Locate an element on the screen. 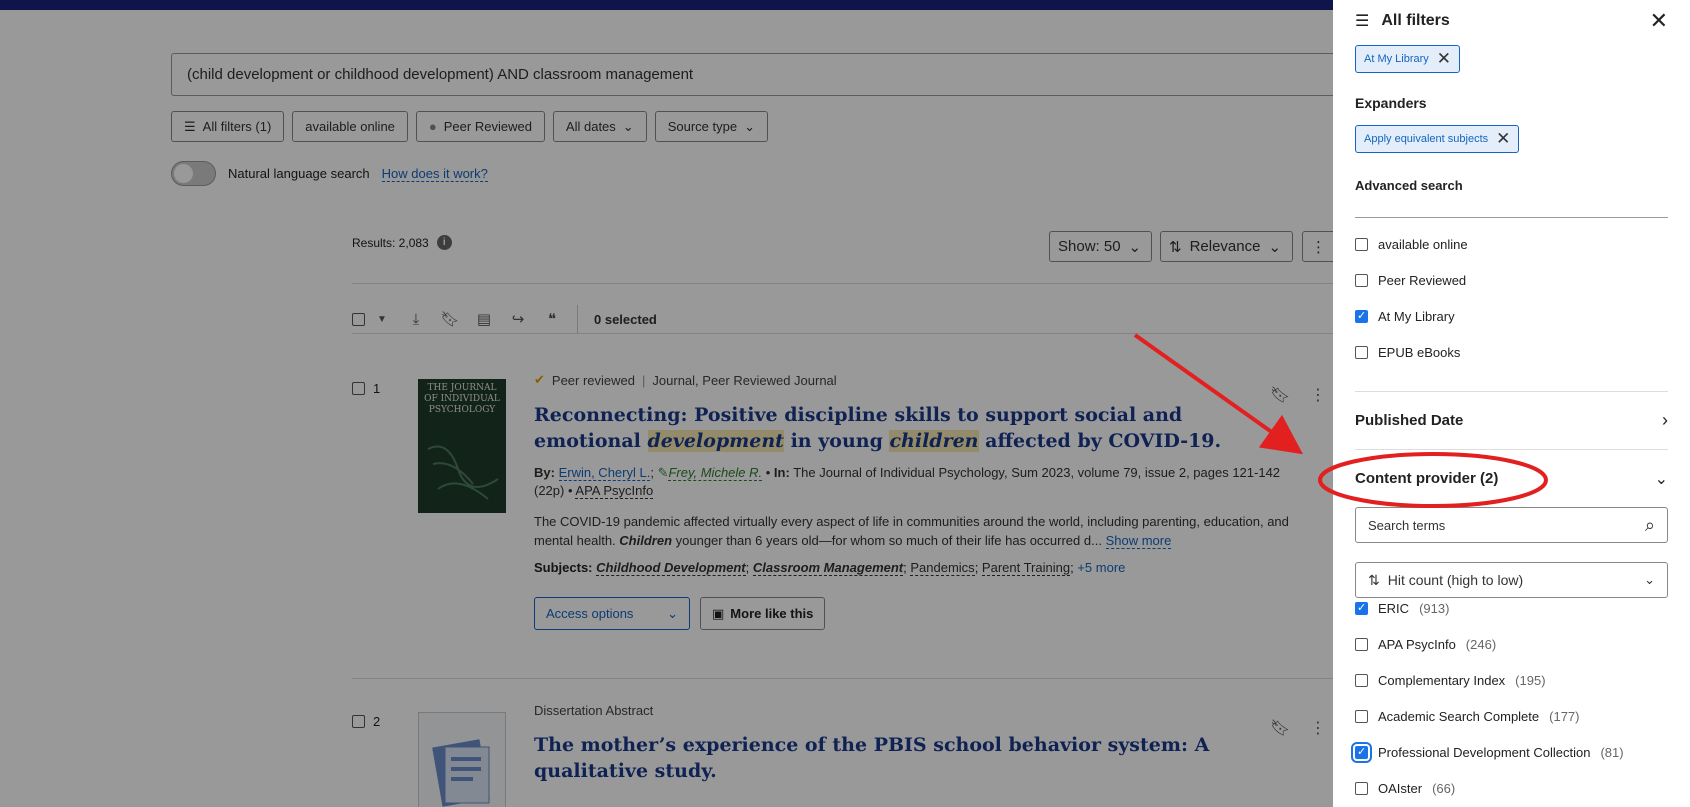 Image resolution: width=1690 pixels, height=807 pixels. provider-option: OAIster (66) is located at coordinates (1511, 788).